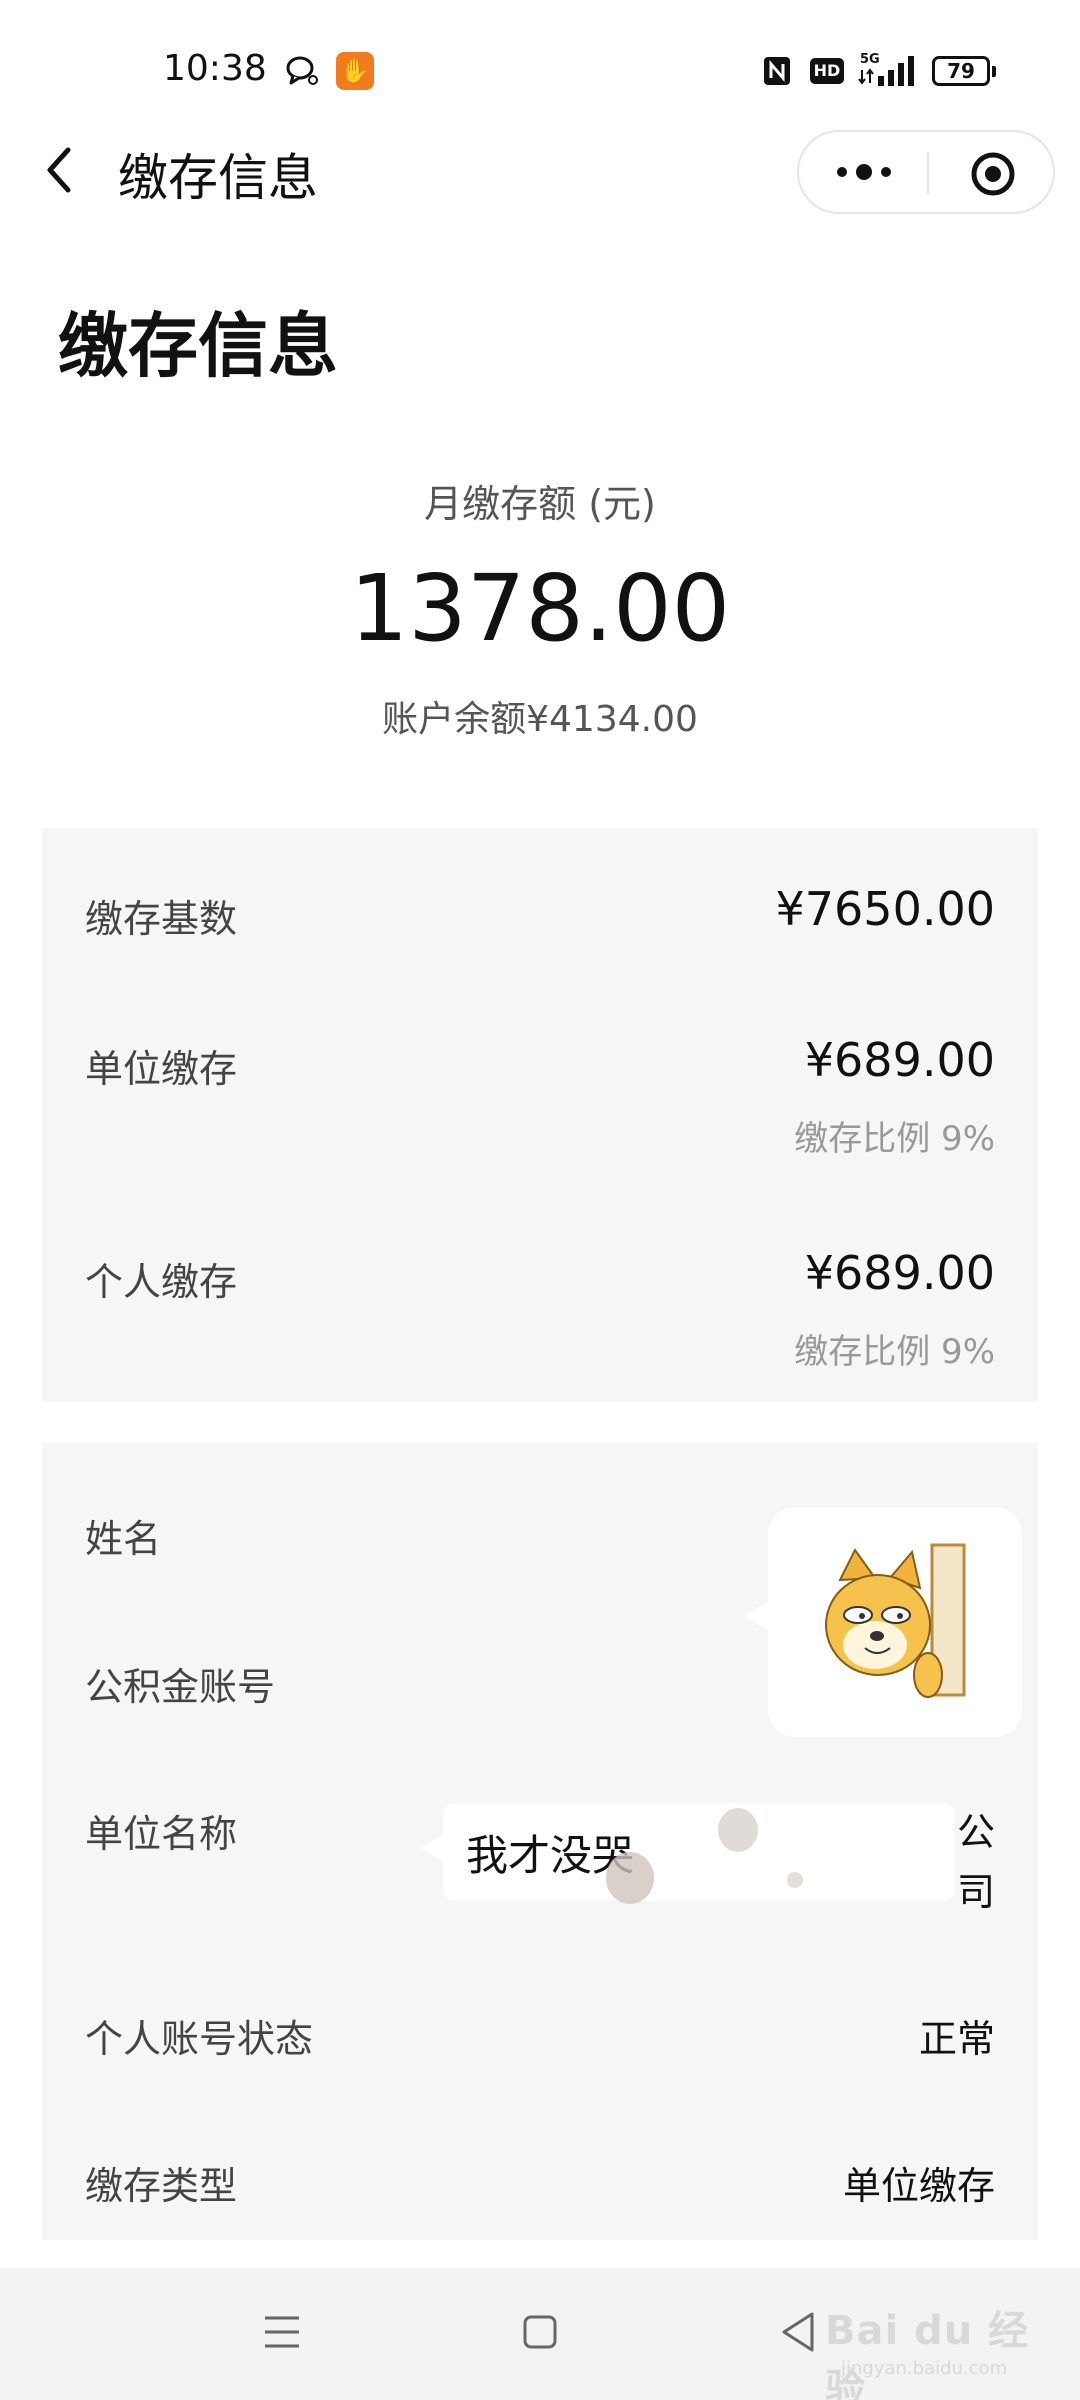 This screenshot has width=1080, height=2400. I want to click on name-label: 姓名, so click(123, 1539).